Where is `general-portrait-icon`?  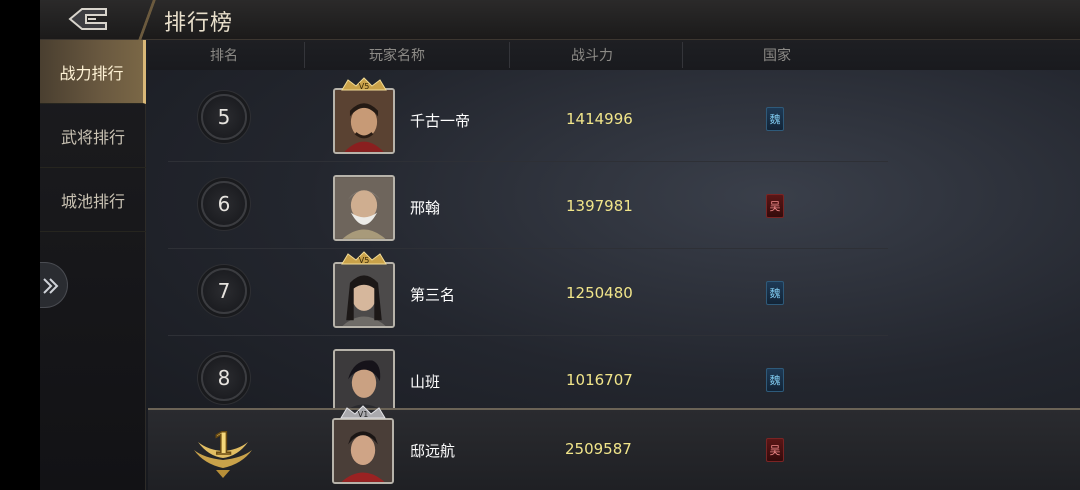 general-portrait-icon is located at coordinates (363, 451).